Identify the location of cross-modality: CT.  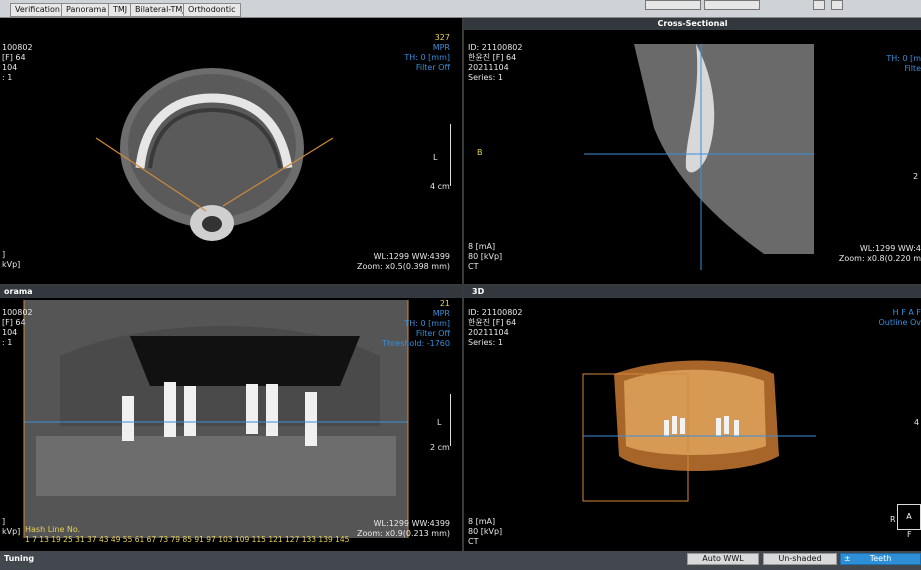
(473, 266).